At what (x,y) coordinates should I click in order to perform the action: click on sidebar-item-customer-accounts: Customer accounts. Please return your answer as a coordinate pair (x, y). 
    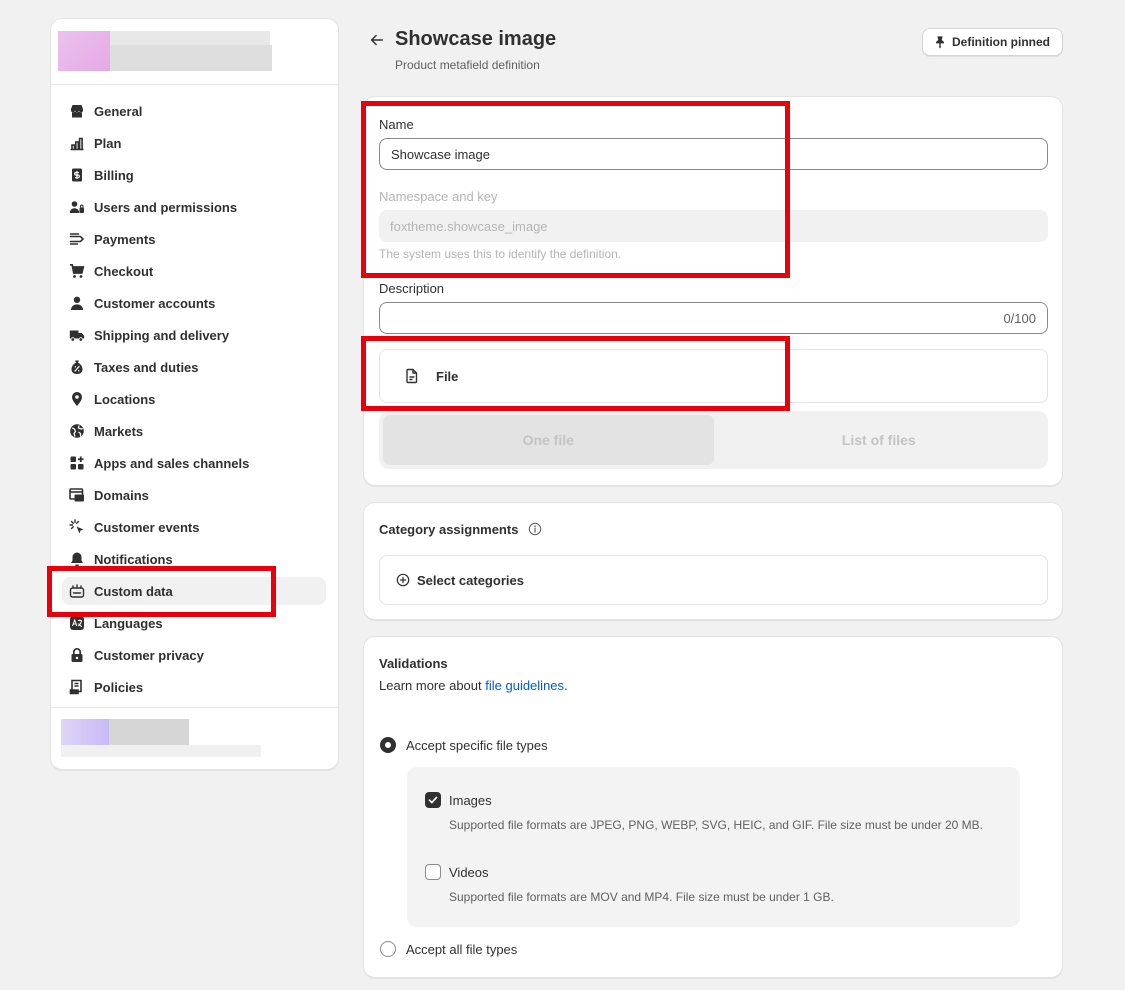
    Looking at the image, I should click on (194, 303).